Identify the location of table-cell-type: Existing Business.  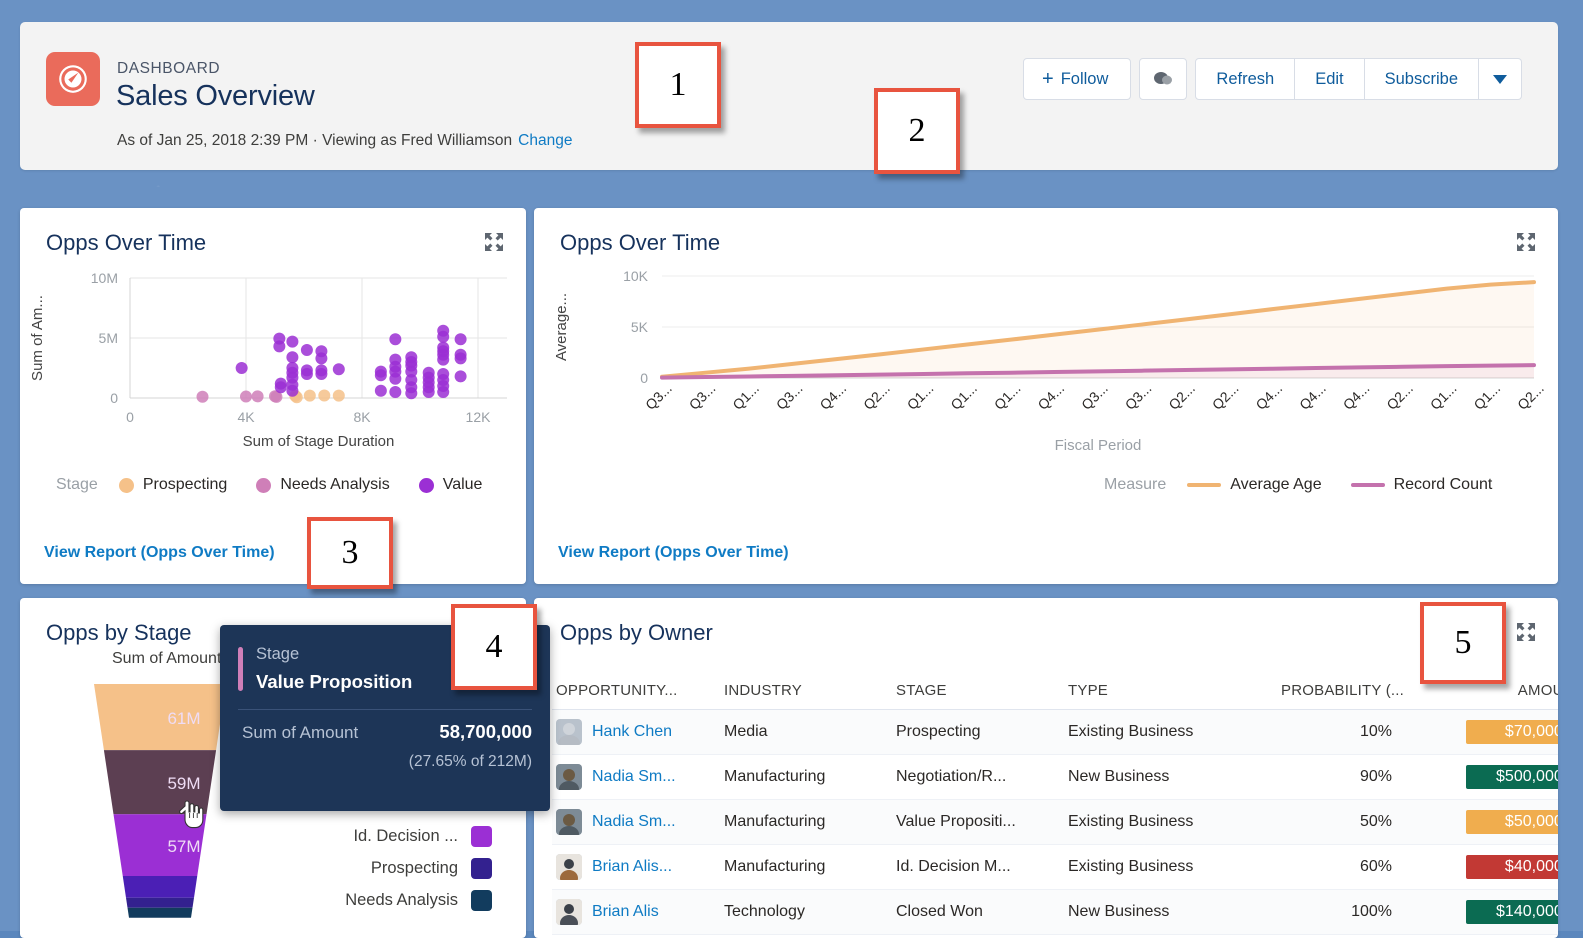
(1153, 732).